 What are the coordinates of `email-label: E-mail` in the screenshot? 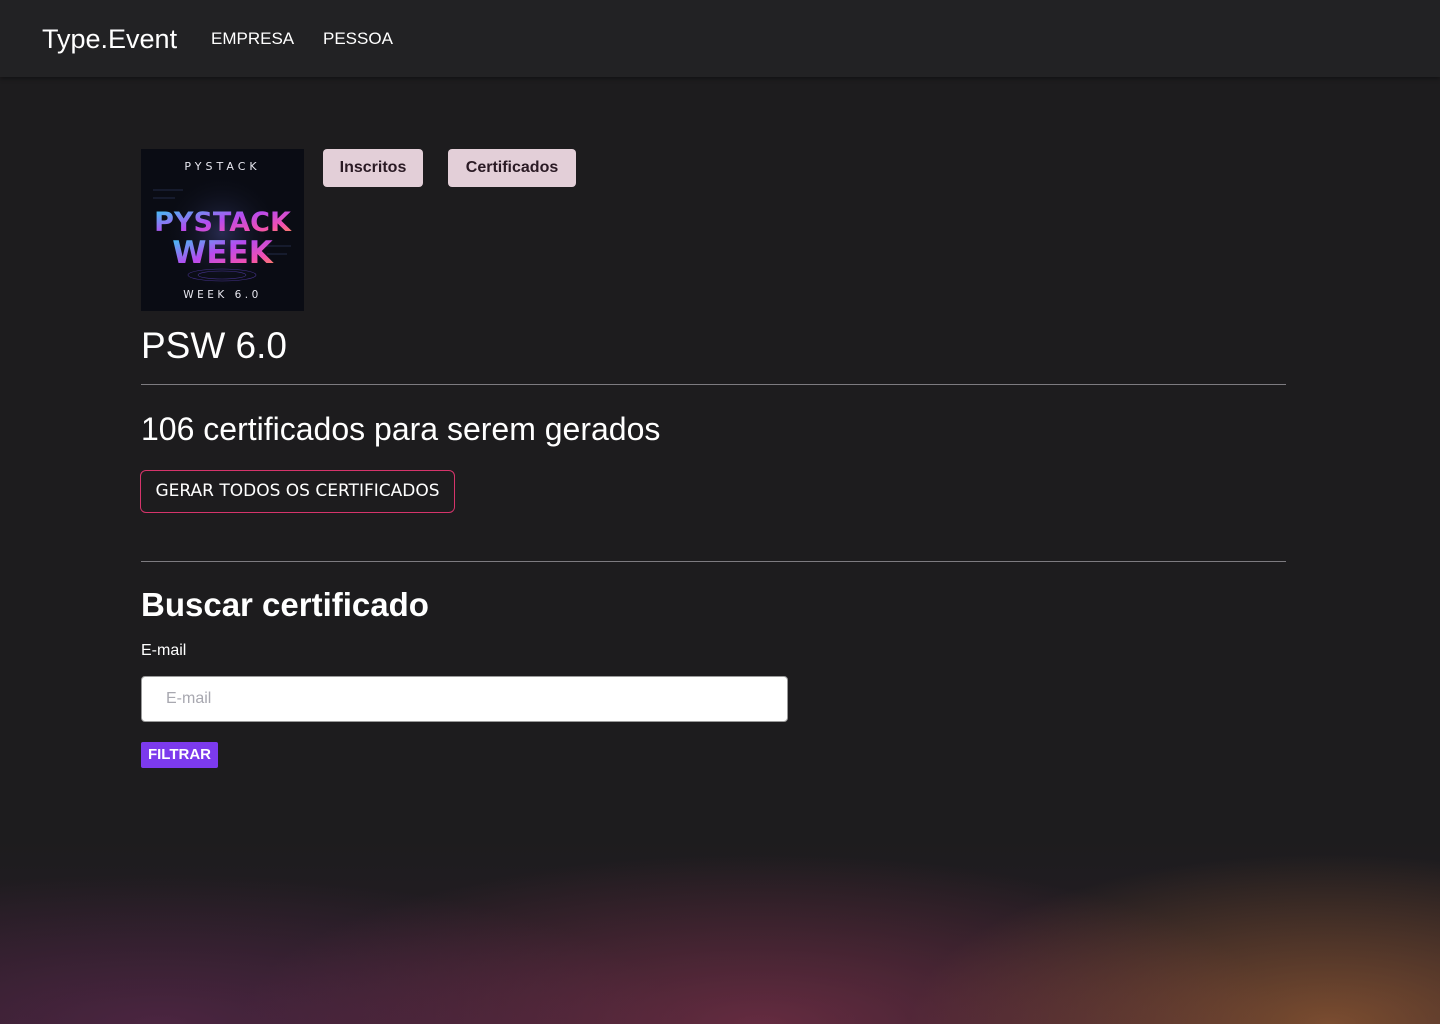 It's located at (164, 650).